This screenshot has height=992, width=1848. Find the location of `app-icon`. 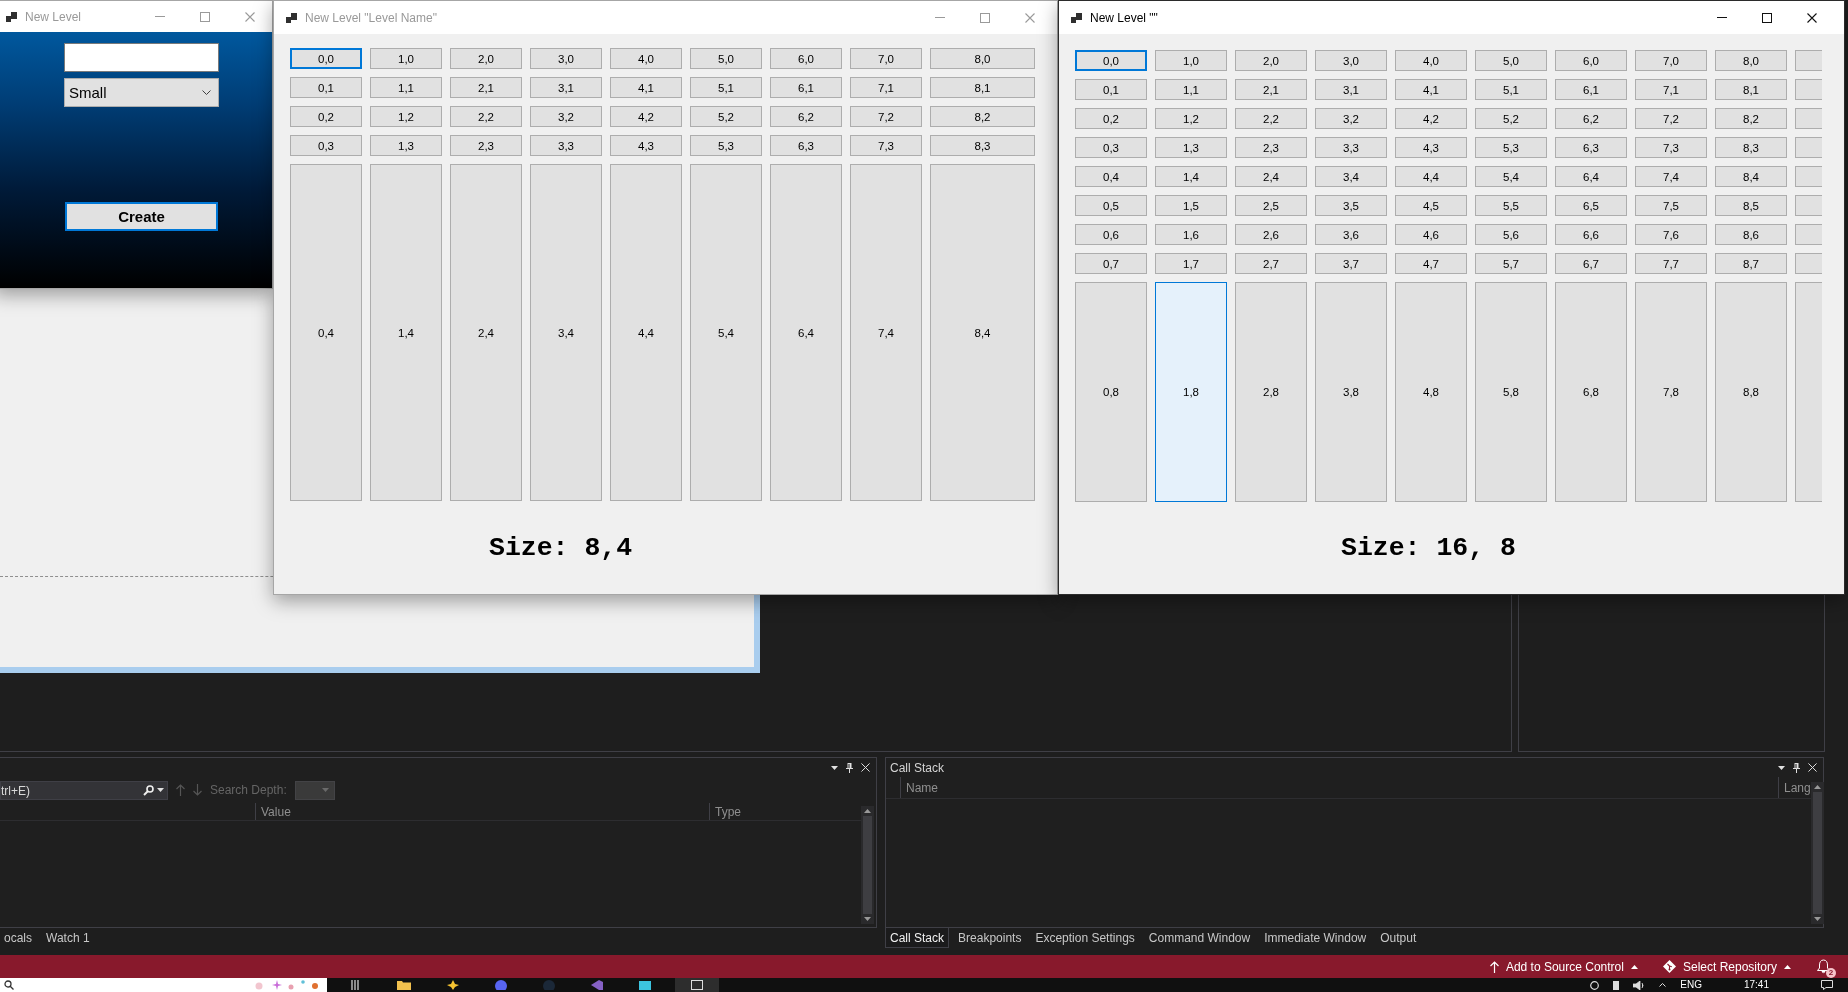

app-icon is located at coordinates (597, 985).